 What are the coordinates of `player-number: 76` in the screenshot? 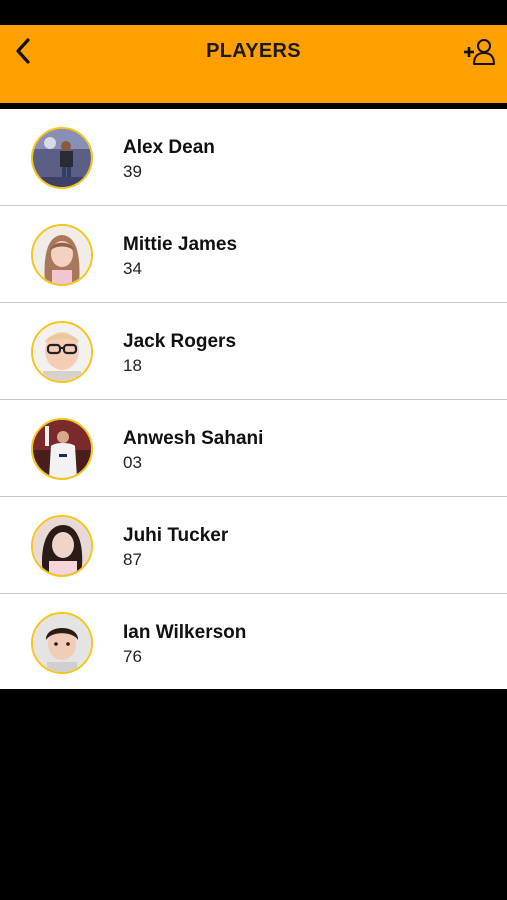 It's located at (132, 656).